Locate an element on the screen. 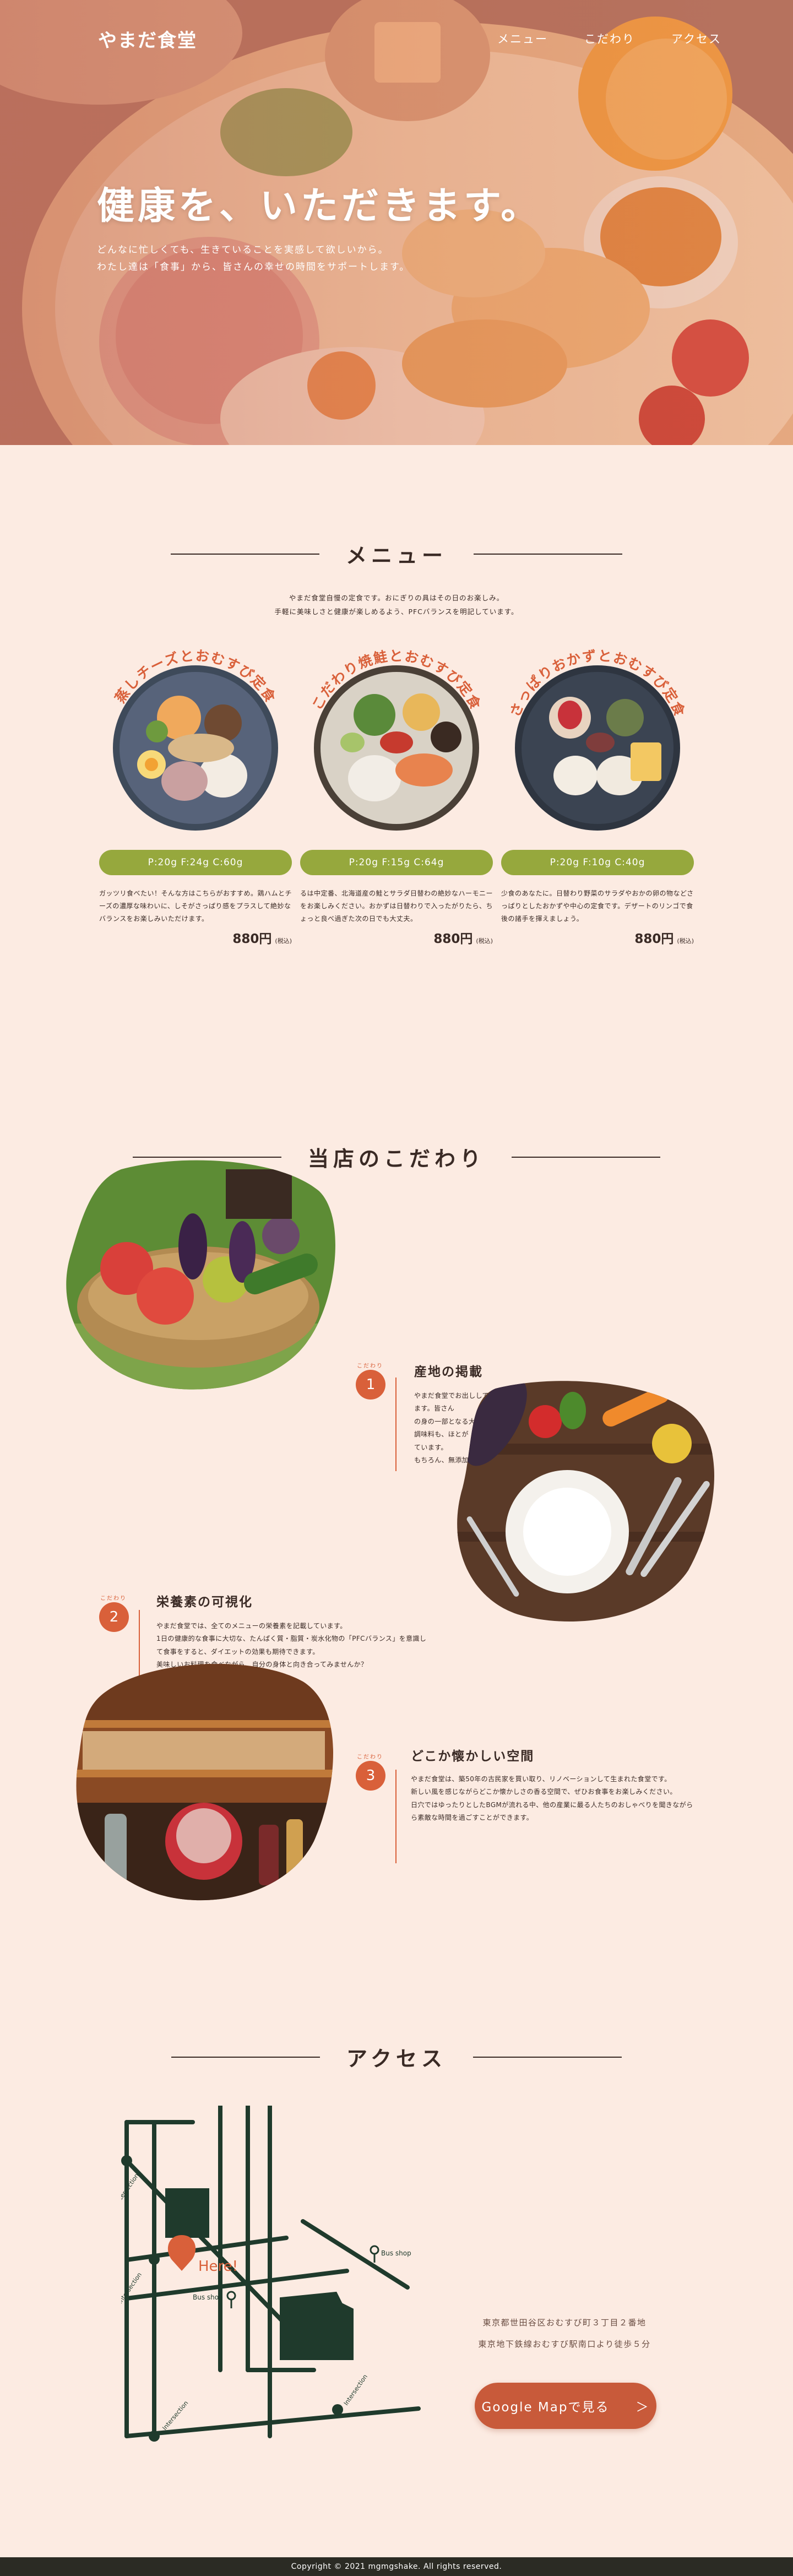 Image resolution: width=793 pixels, height=2576 pixels. feature-heading: 産地の掲載 is located at coordinates (448, 1372).